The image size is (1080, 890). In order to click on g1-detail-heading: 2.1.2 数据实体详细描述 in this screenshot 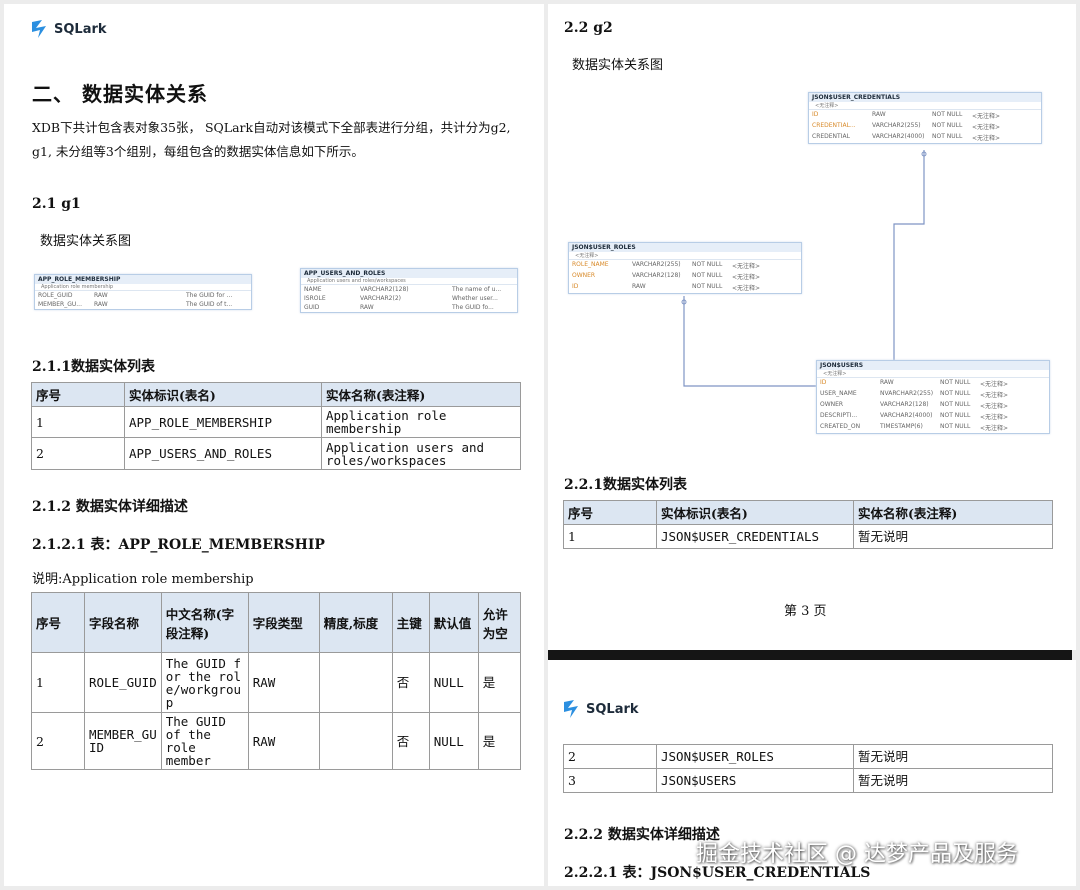, I will do `click(110, 507)`.